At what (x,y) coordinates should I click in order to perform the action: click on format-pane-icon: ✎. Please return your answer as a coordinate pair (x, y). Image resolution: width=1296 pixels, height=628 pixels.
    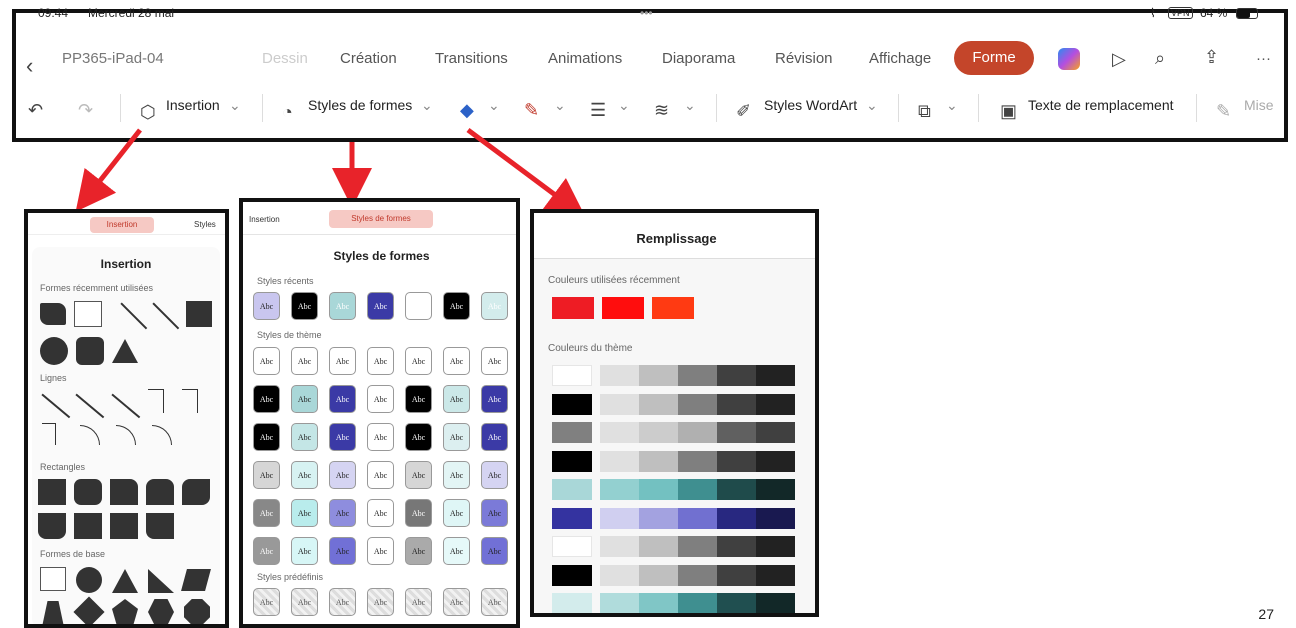
    Looking at the image, I should click on (1223, 111).